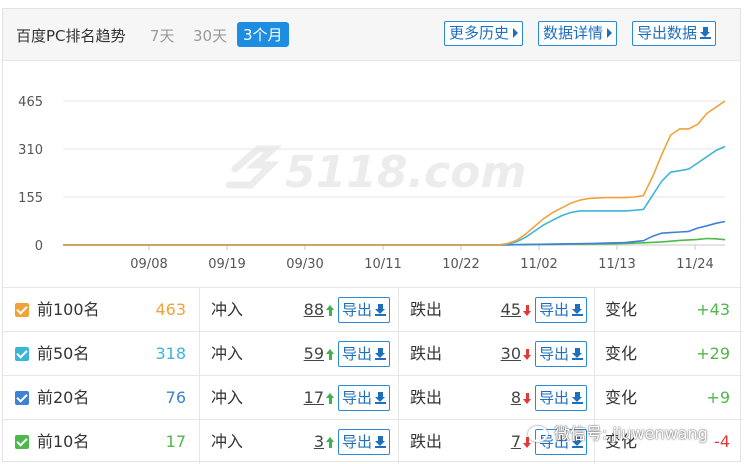  I want to click on export-data-button: 导出数据, so click(674, 33).